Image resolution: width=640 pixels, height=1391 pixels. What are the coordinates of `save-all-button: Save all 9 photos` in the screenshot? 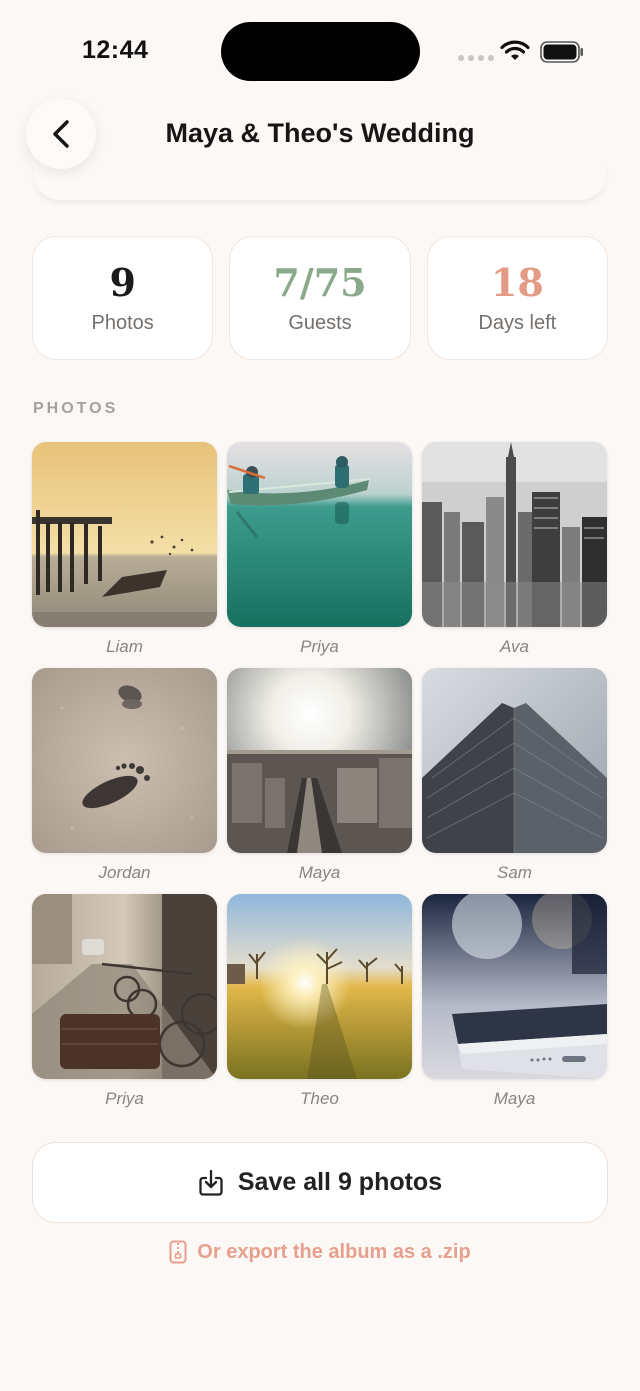 It's located at (320, 1182).